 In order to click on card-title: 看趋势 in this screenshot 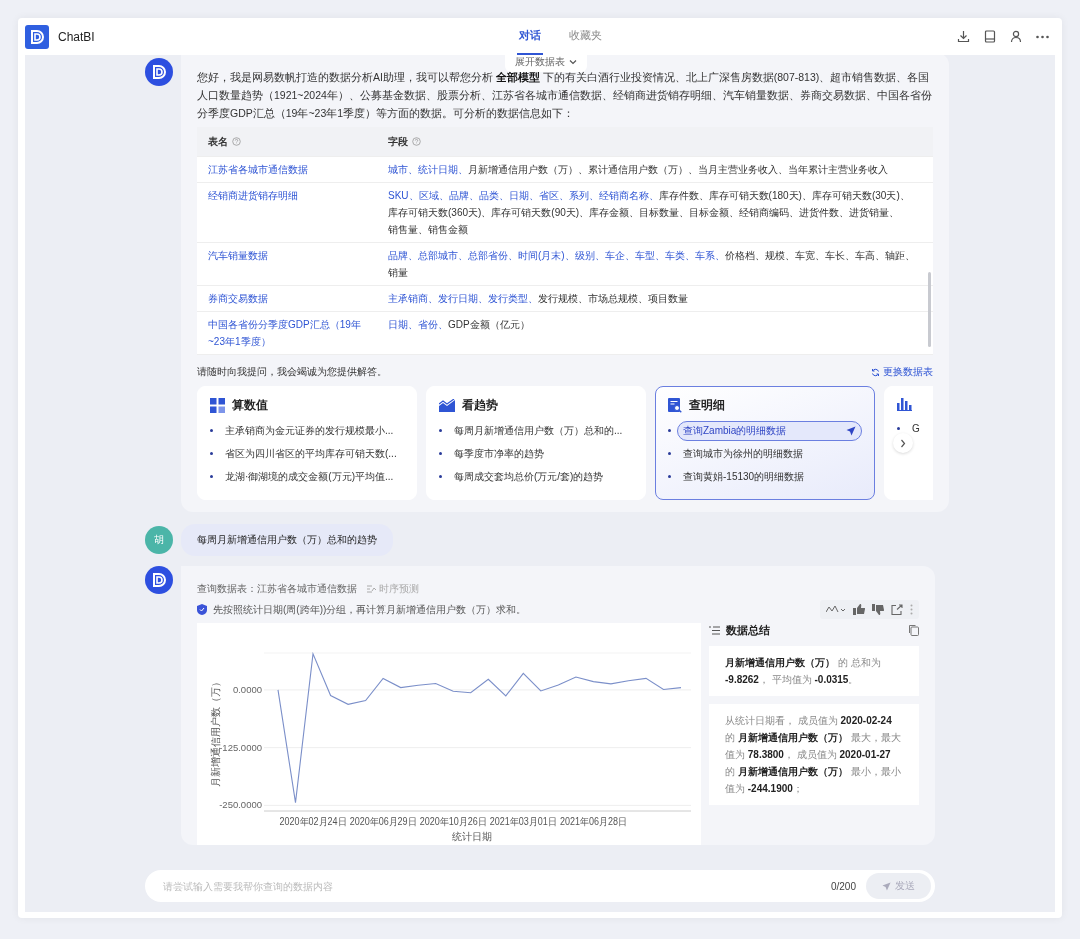, I will do `click(480, 405)`.